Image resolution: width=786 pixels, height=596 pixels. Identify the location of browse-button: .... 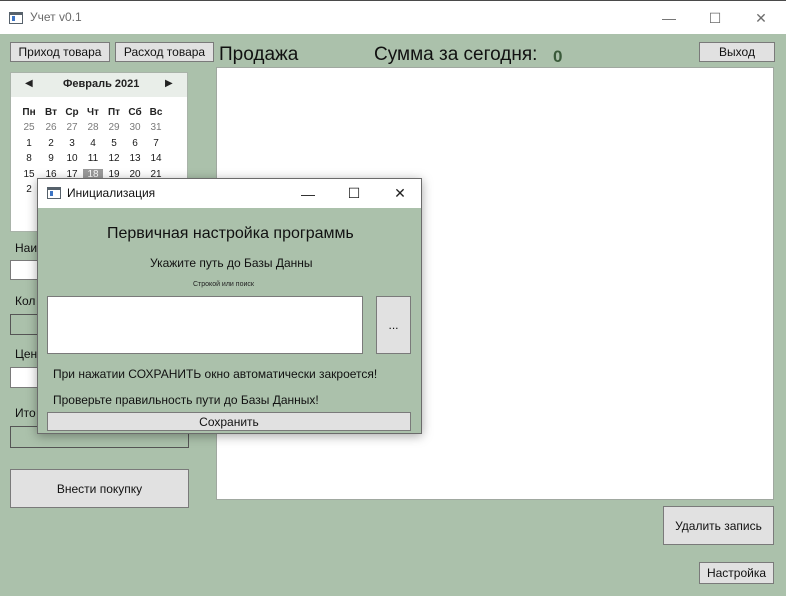
(393, 325).